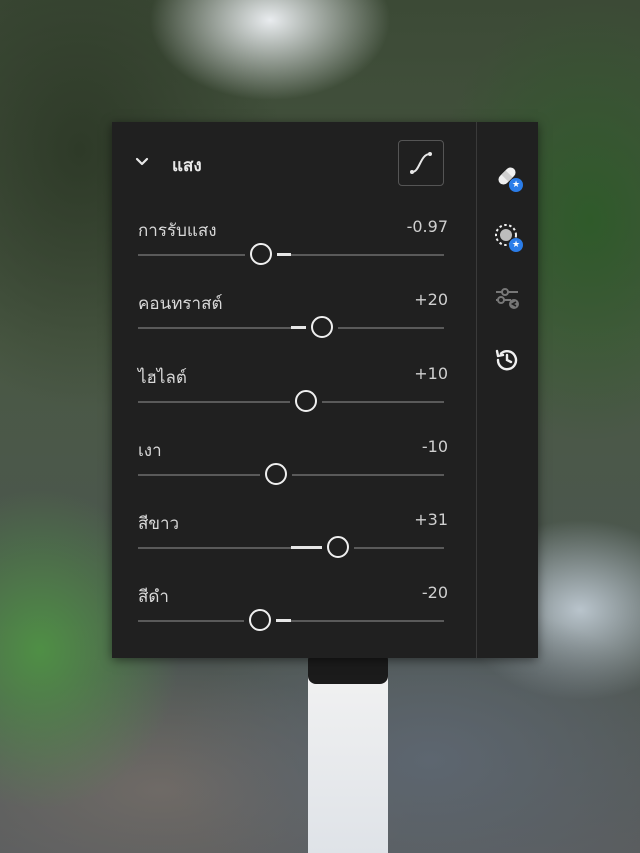  I want to click on person-figure, so click(348, 752).